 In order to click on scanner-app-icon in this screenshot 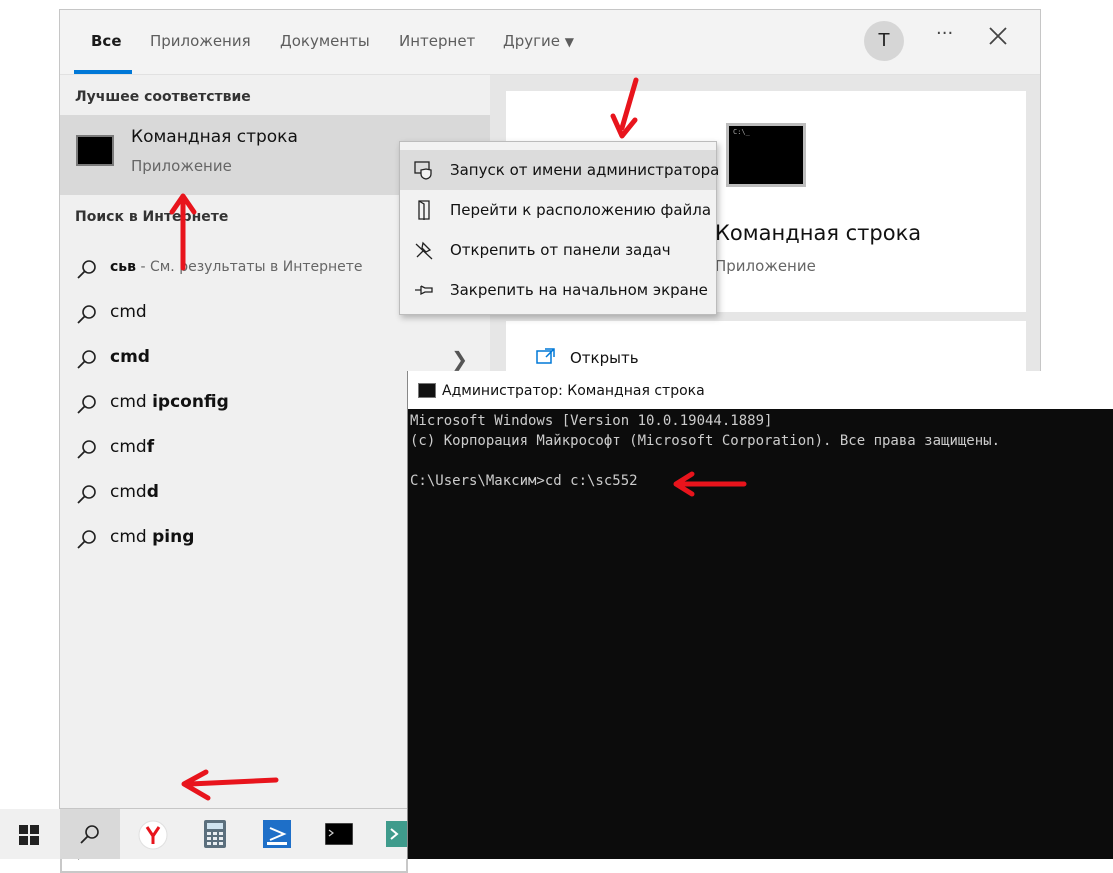, I will do `click(277, 834)`.